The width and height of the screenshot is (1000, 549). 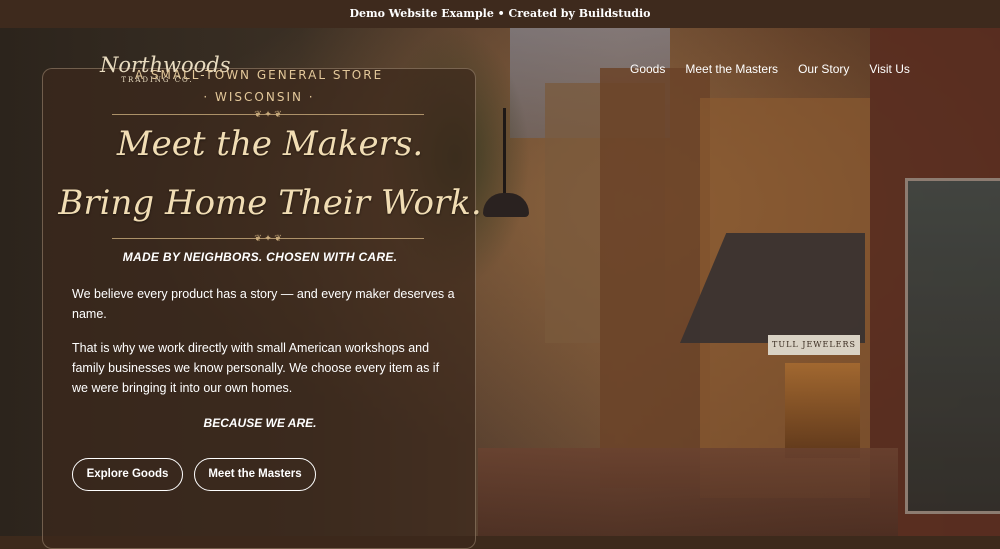 What do you see at coordinates (260, 423) in the screenshot?
I see `closing-statement: BECAUSE WE ARE.` at bounding box center [260, 423].